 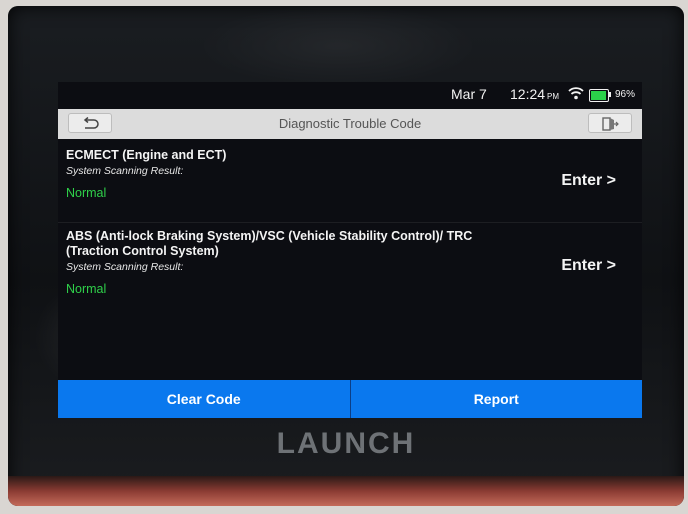 What do you see at coordinates (204, 399) in the screenshot?
I see `clear-code-button: Clear Code` at bounding box center [204, 399].